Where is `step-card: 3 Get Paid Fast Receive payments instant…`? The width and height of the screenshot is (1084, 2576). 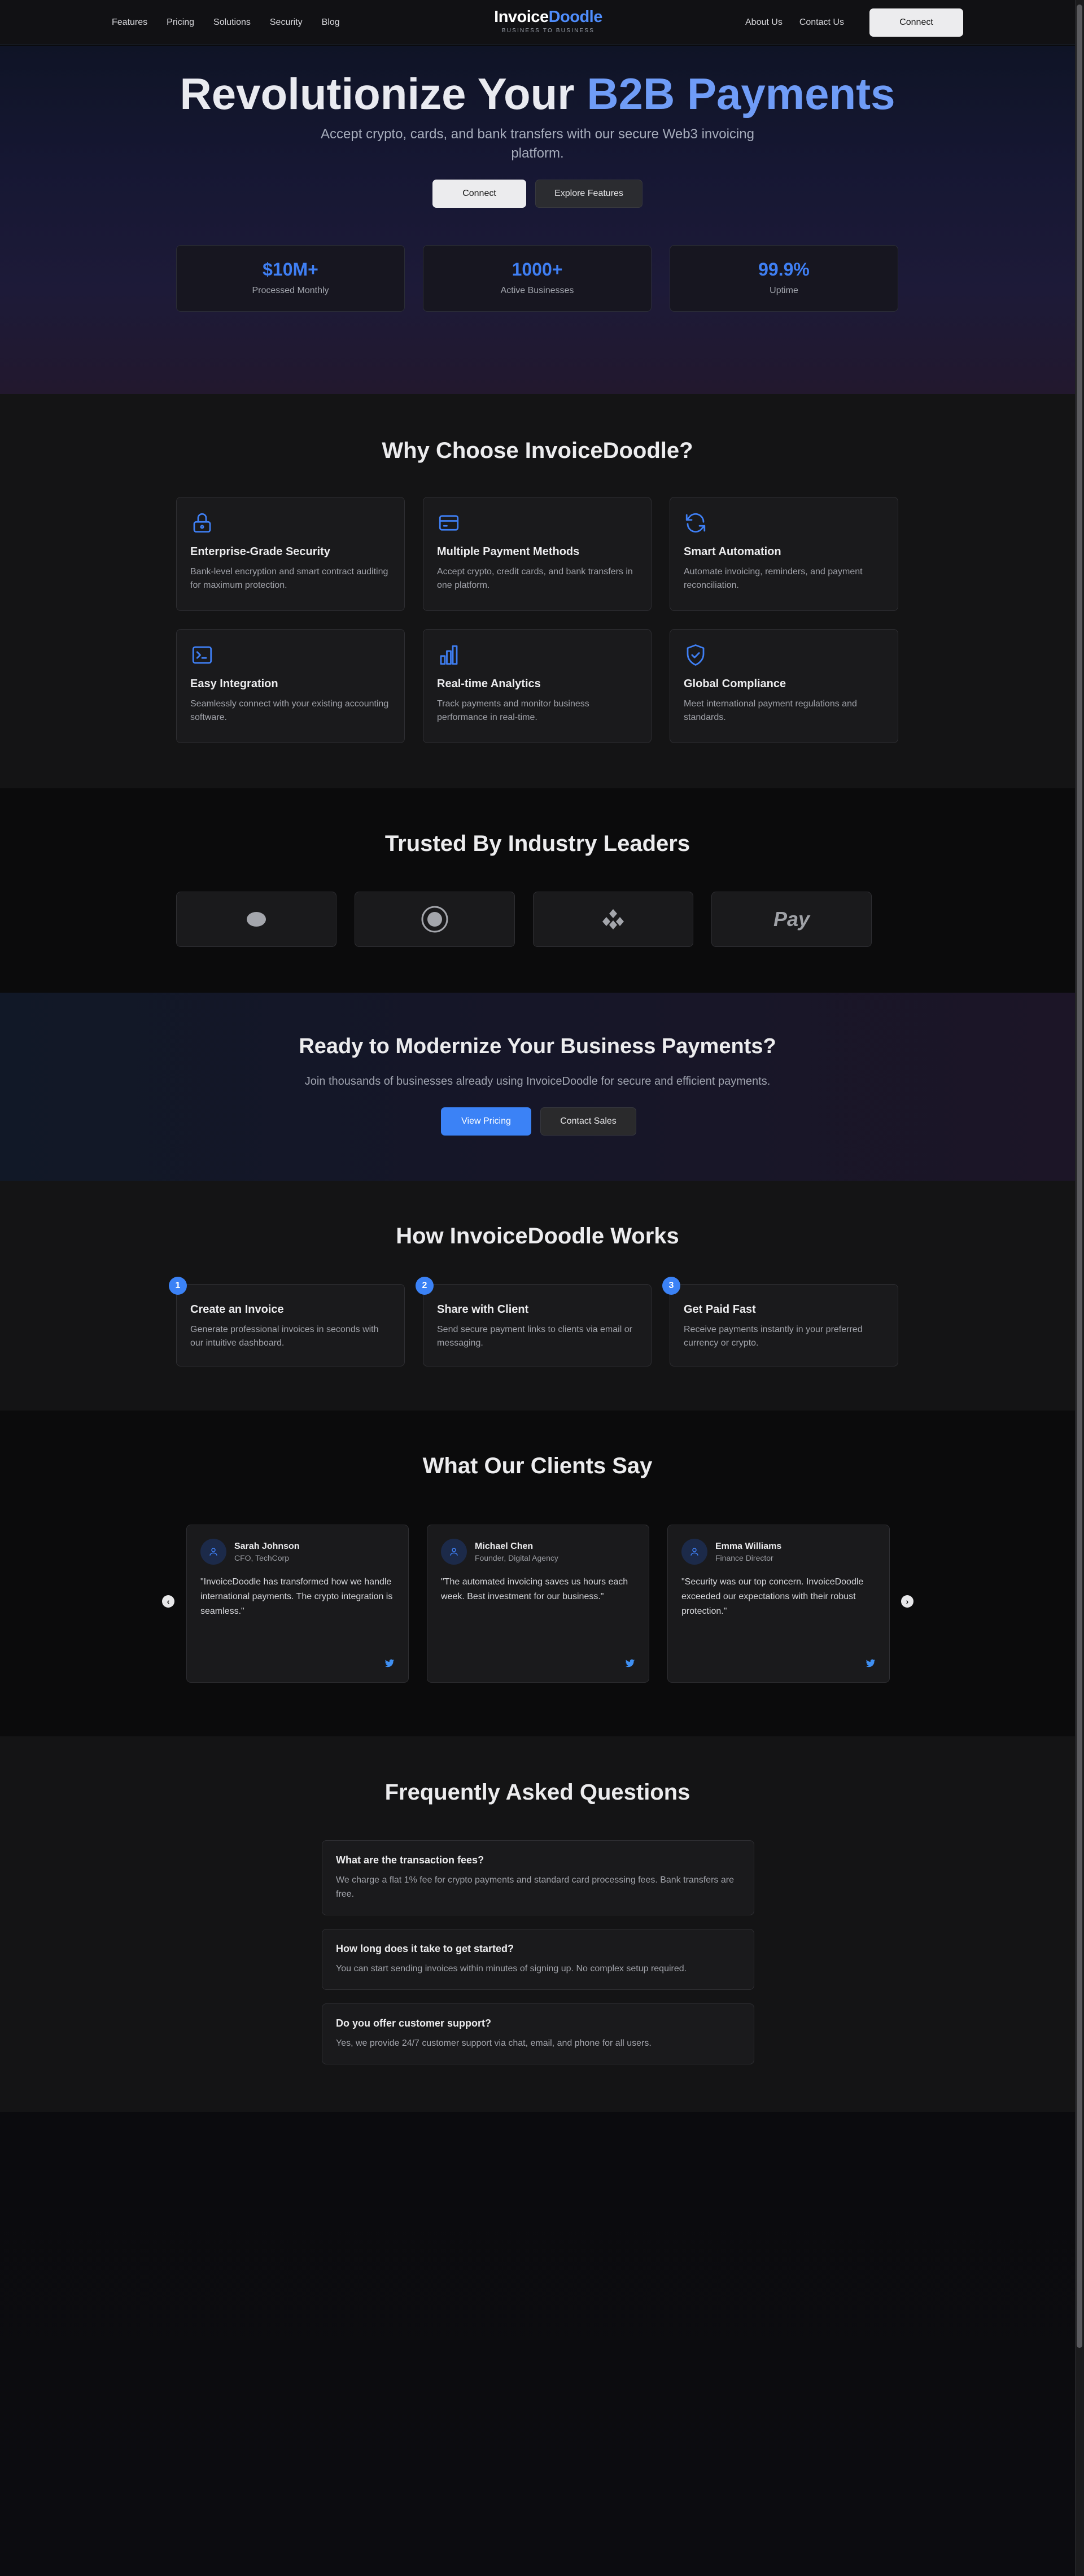 step-card: 3 Get Paid Fast Receive payments instant… is located at coordinates (780, 1321).